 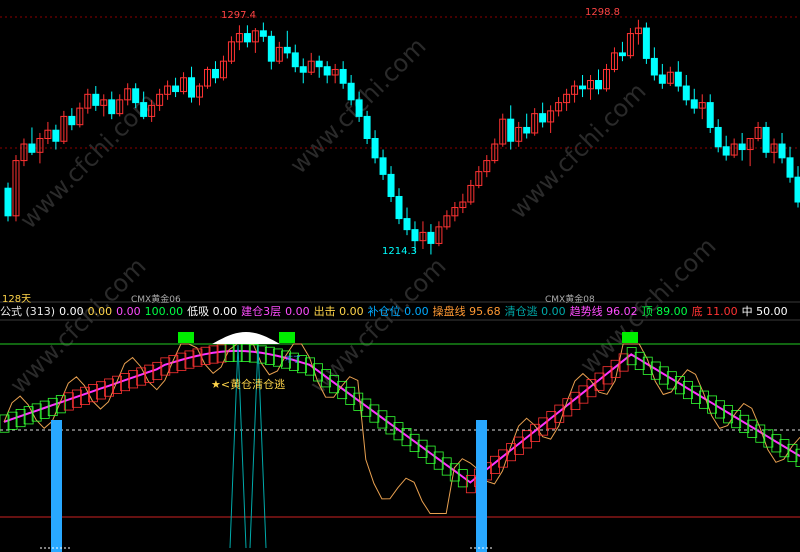 What do you see at coordinates (246, 338) in the screenshot?
I see `build-position-dome` at bounding box center [246, 338].